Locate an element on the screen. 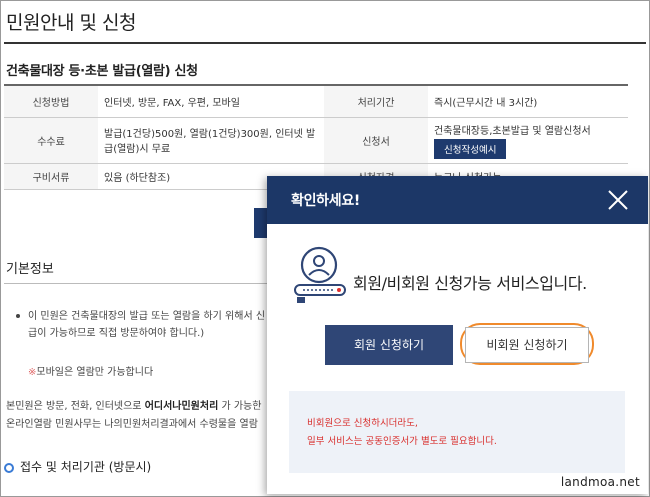 Image resolution: width=650 pixels, height=497 pixels. basic-info-heading: 기본정보 is located at coordinates (30, 269).